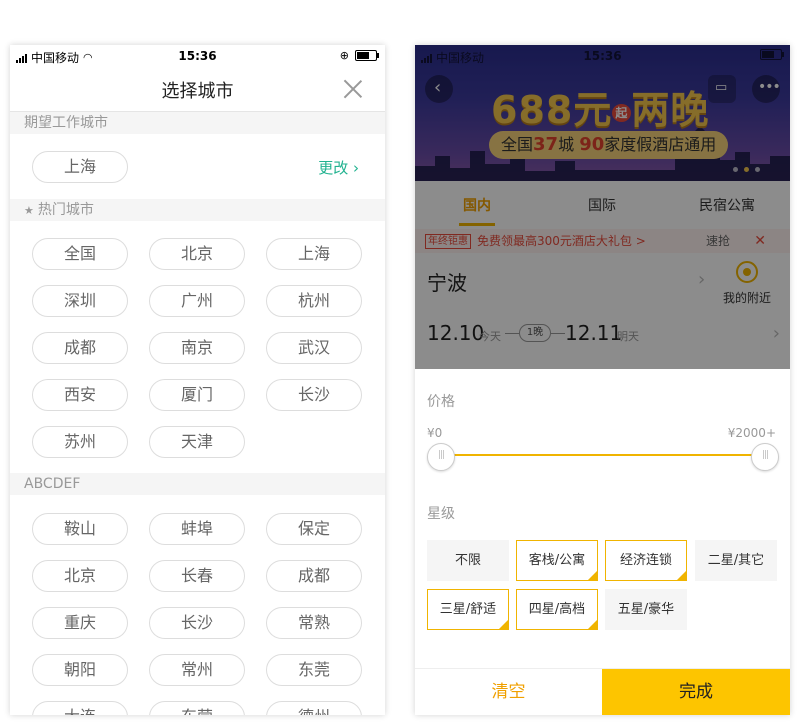 The height and width of the screenshot is (728, 800). Describe the element at coordinates (197, 670) in the screenshot. I see `city-option: 常州` at that location.